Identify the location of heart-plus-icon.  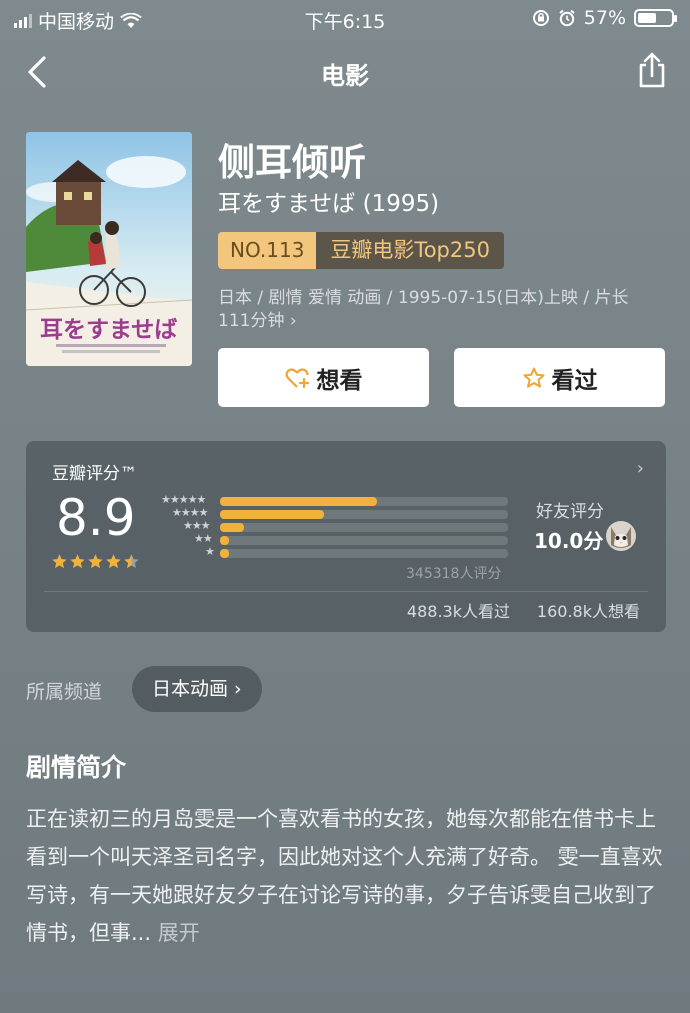
(297, 377).